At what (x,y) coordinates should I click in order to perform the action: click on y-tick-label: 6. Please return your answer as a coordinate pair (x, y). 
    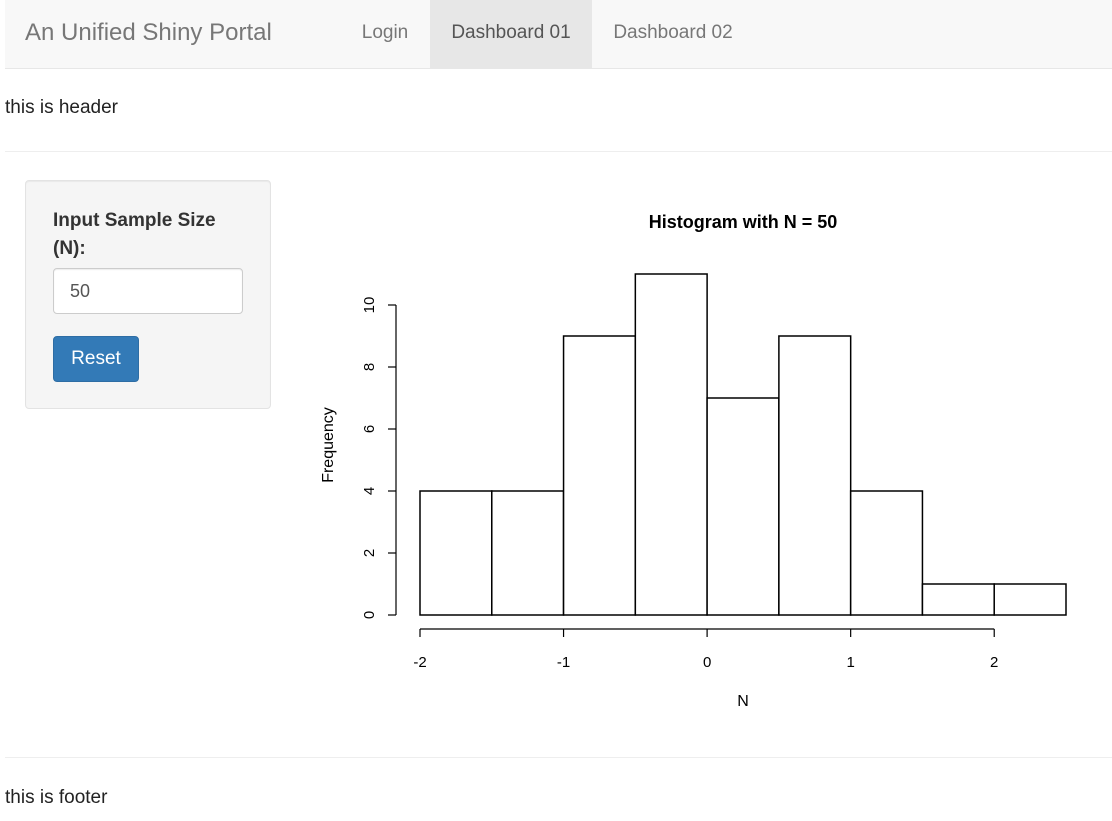
    Looking at the image, I should click on (369, 429).